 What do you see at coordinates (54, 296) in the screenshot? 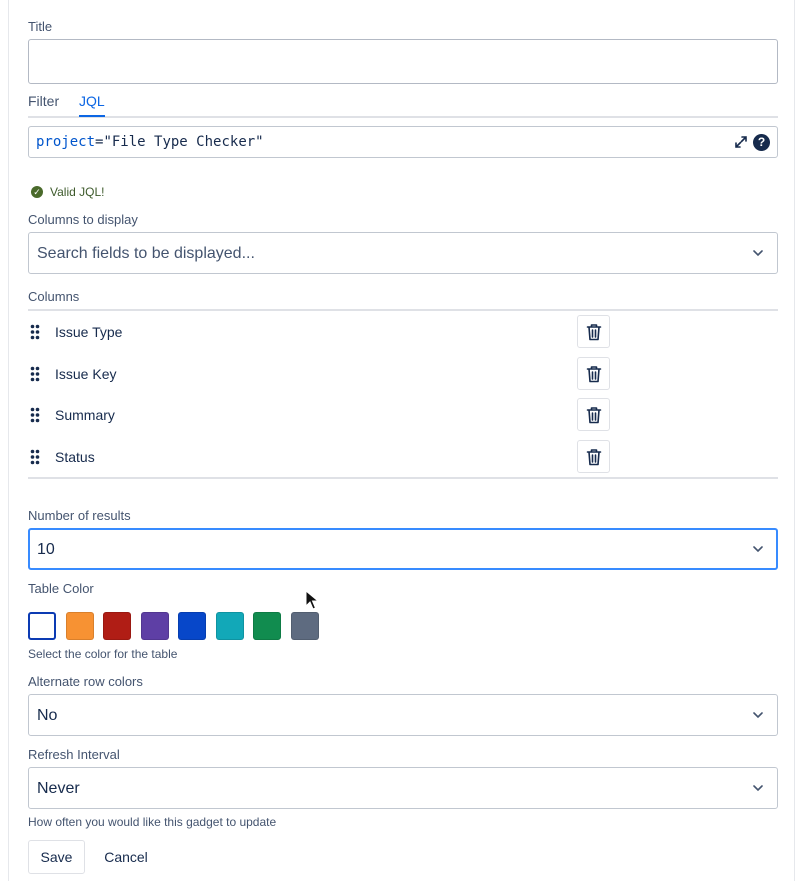
I see `columns-label: Columns` at bounding box center [54, 296].